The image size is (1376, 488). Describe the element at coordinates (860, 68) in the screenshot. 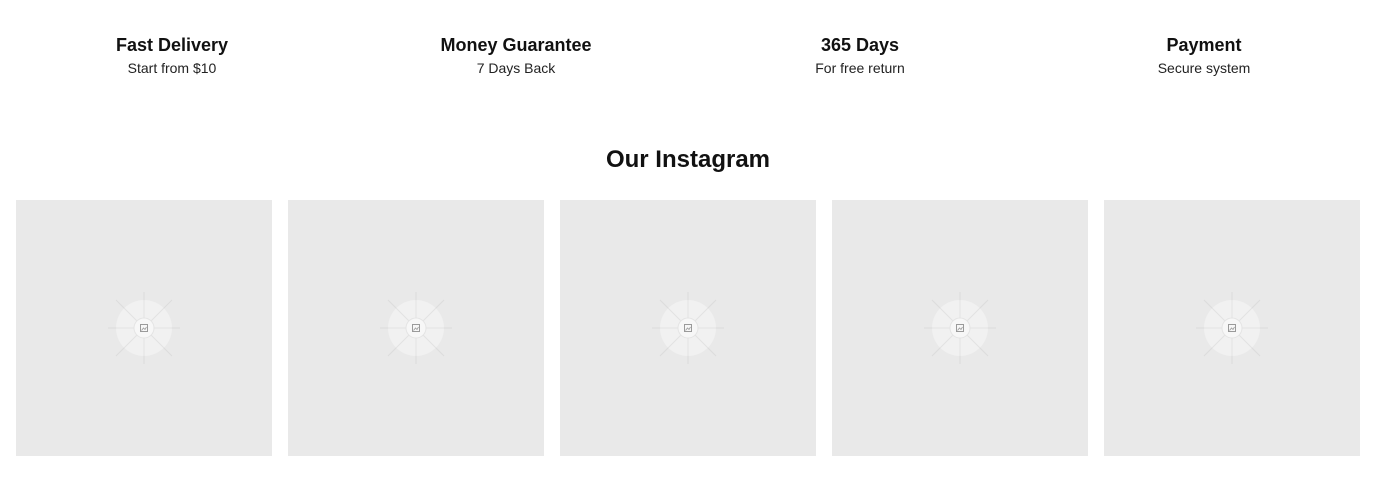

I see `feature-subtitle: For free return` at that location.